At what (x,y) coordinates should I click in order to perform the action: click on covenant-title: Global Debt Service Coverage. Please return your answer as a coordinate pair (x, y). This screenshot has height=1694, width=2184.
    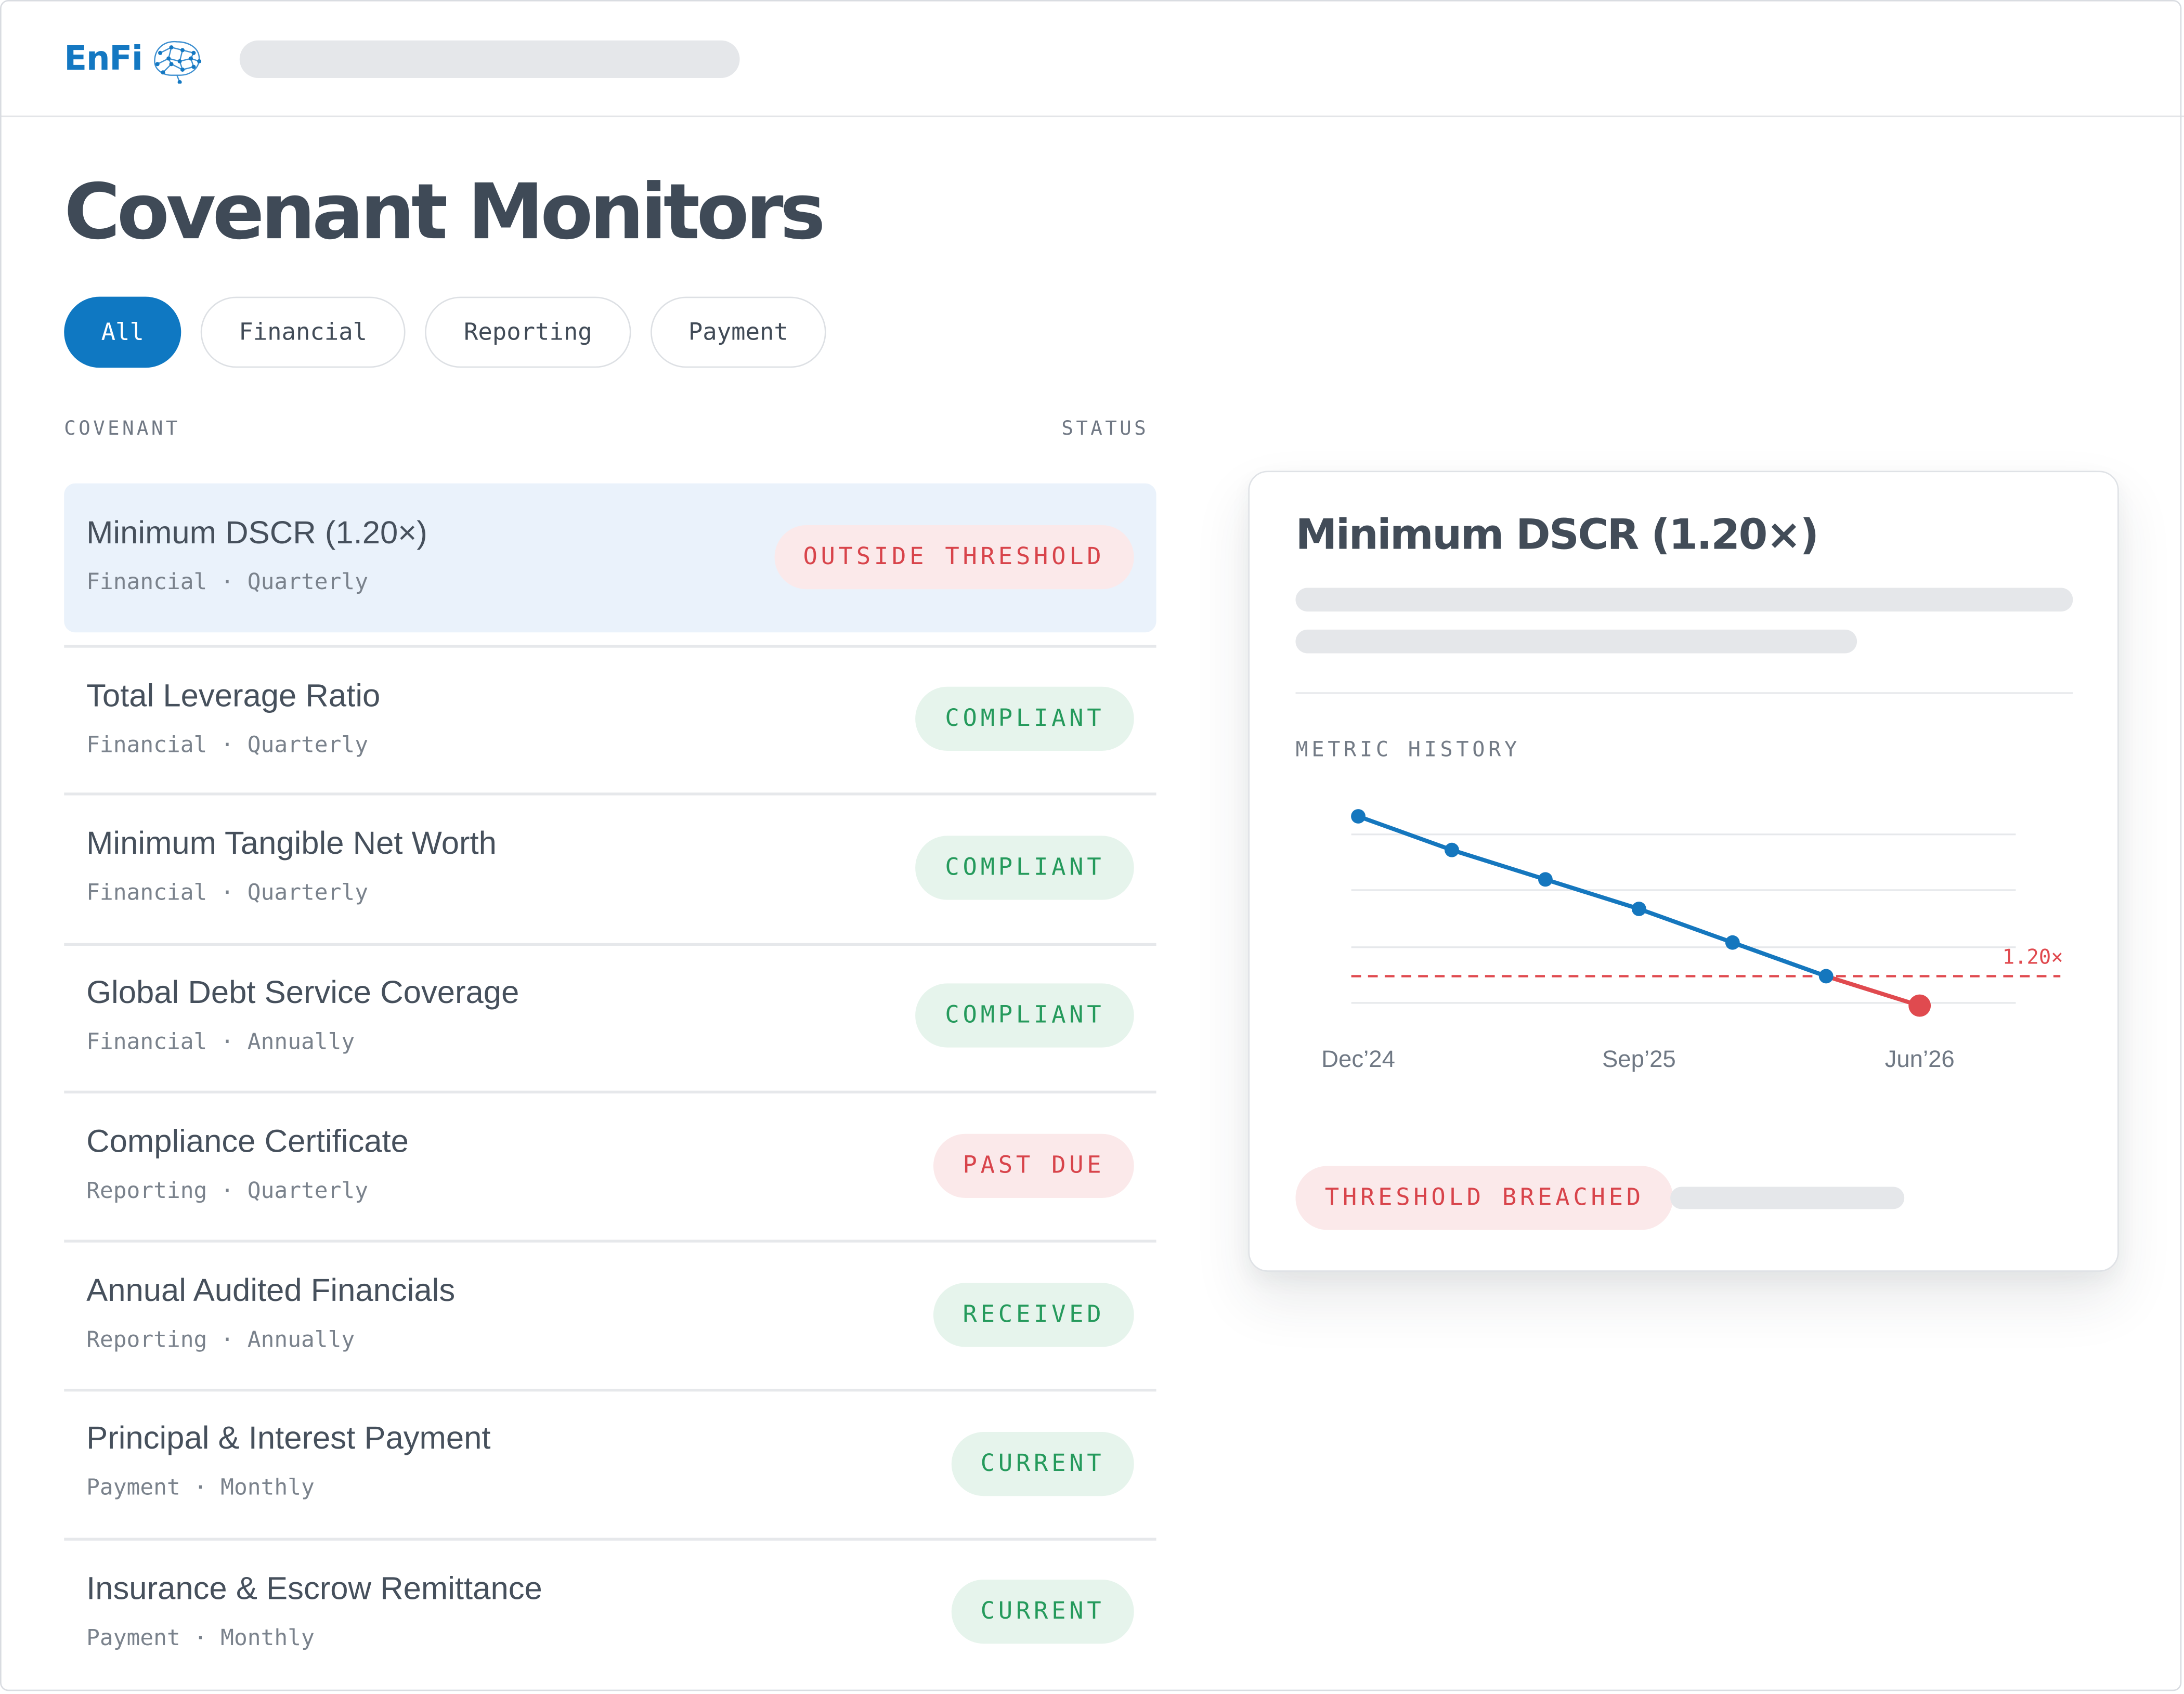
    Looking at the image, I should click on (303, 992).